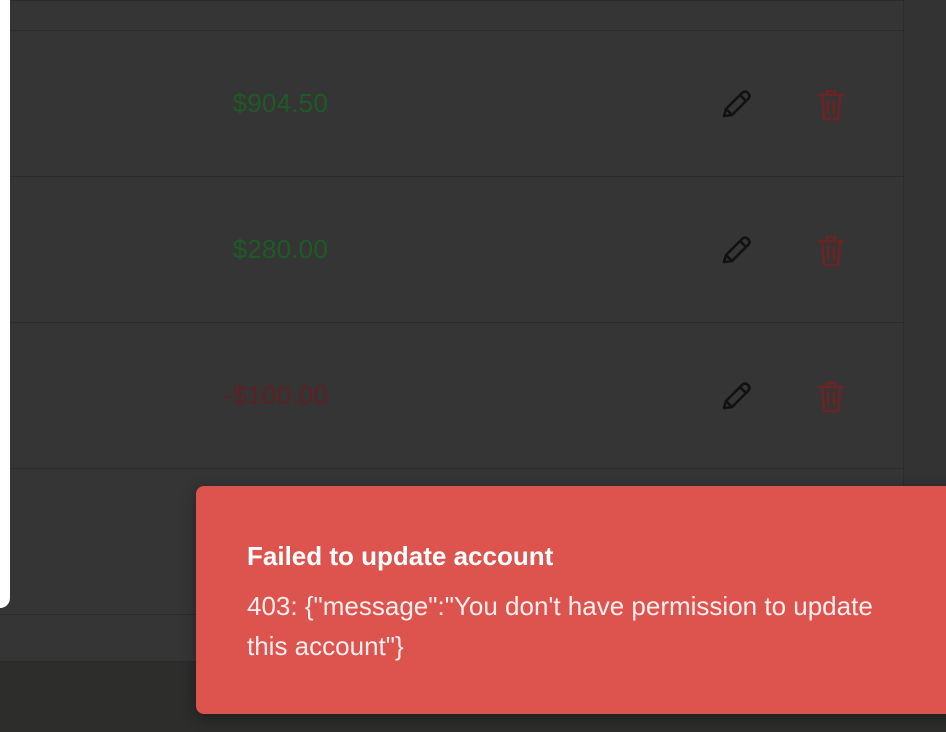  I want to click on toast-title: Failed to update account, so click(400, 556).